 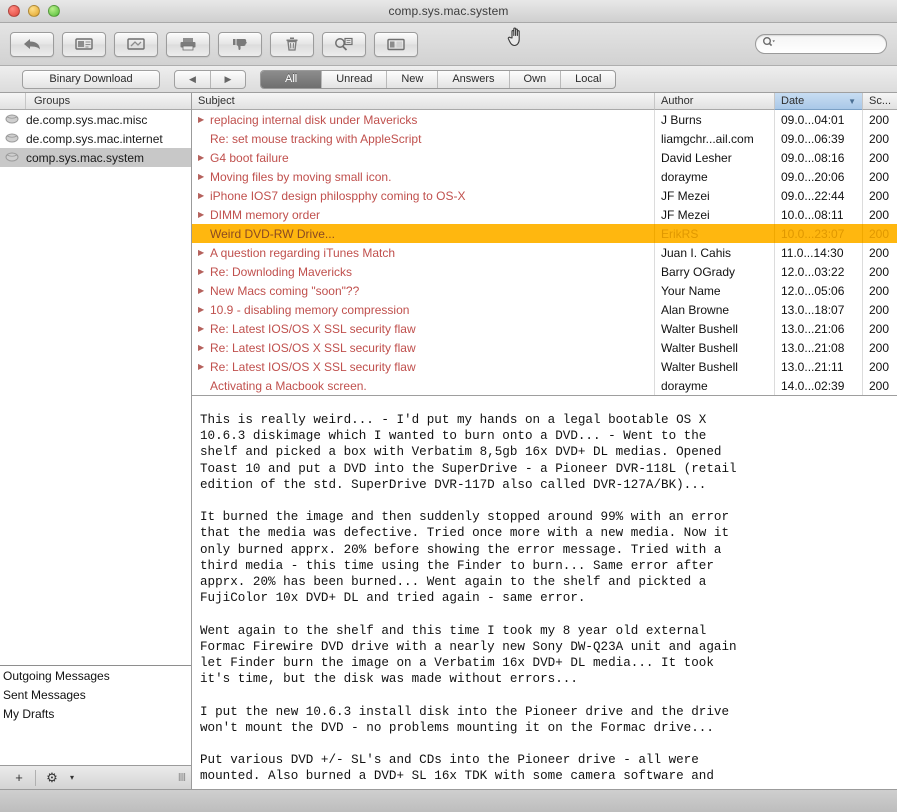 I want to click on sidebar-footer: + ⚙ ▾ ‖‖, so click(x=95, y=777).